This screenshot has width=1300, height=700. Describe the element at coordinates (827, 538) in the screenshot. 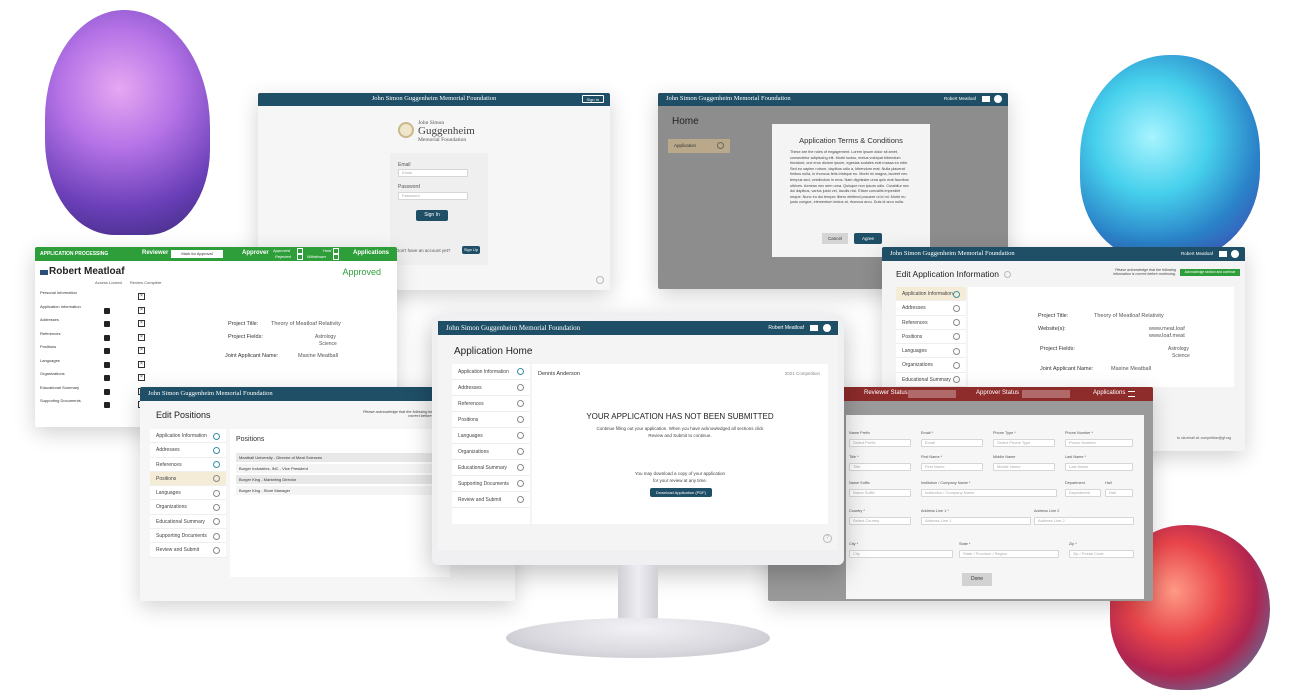

I see `help-icon: ?` at that location.